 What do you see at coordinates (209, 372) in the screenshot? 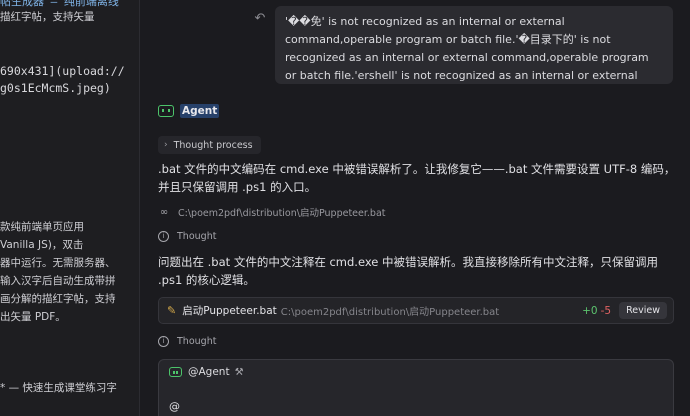
I see `agent-mention: @Agent` at bounding box center [209, 372].